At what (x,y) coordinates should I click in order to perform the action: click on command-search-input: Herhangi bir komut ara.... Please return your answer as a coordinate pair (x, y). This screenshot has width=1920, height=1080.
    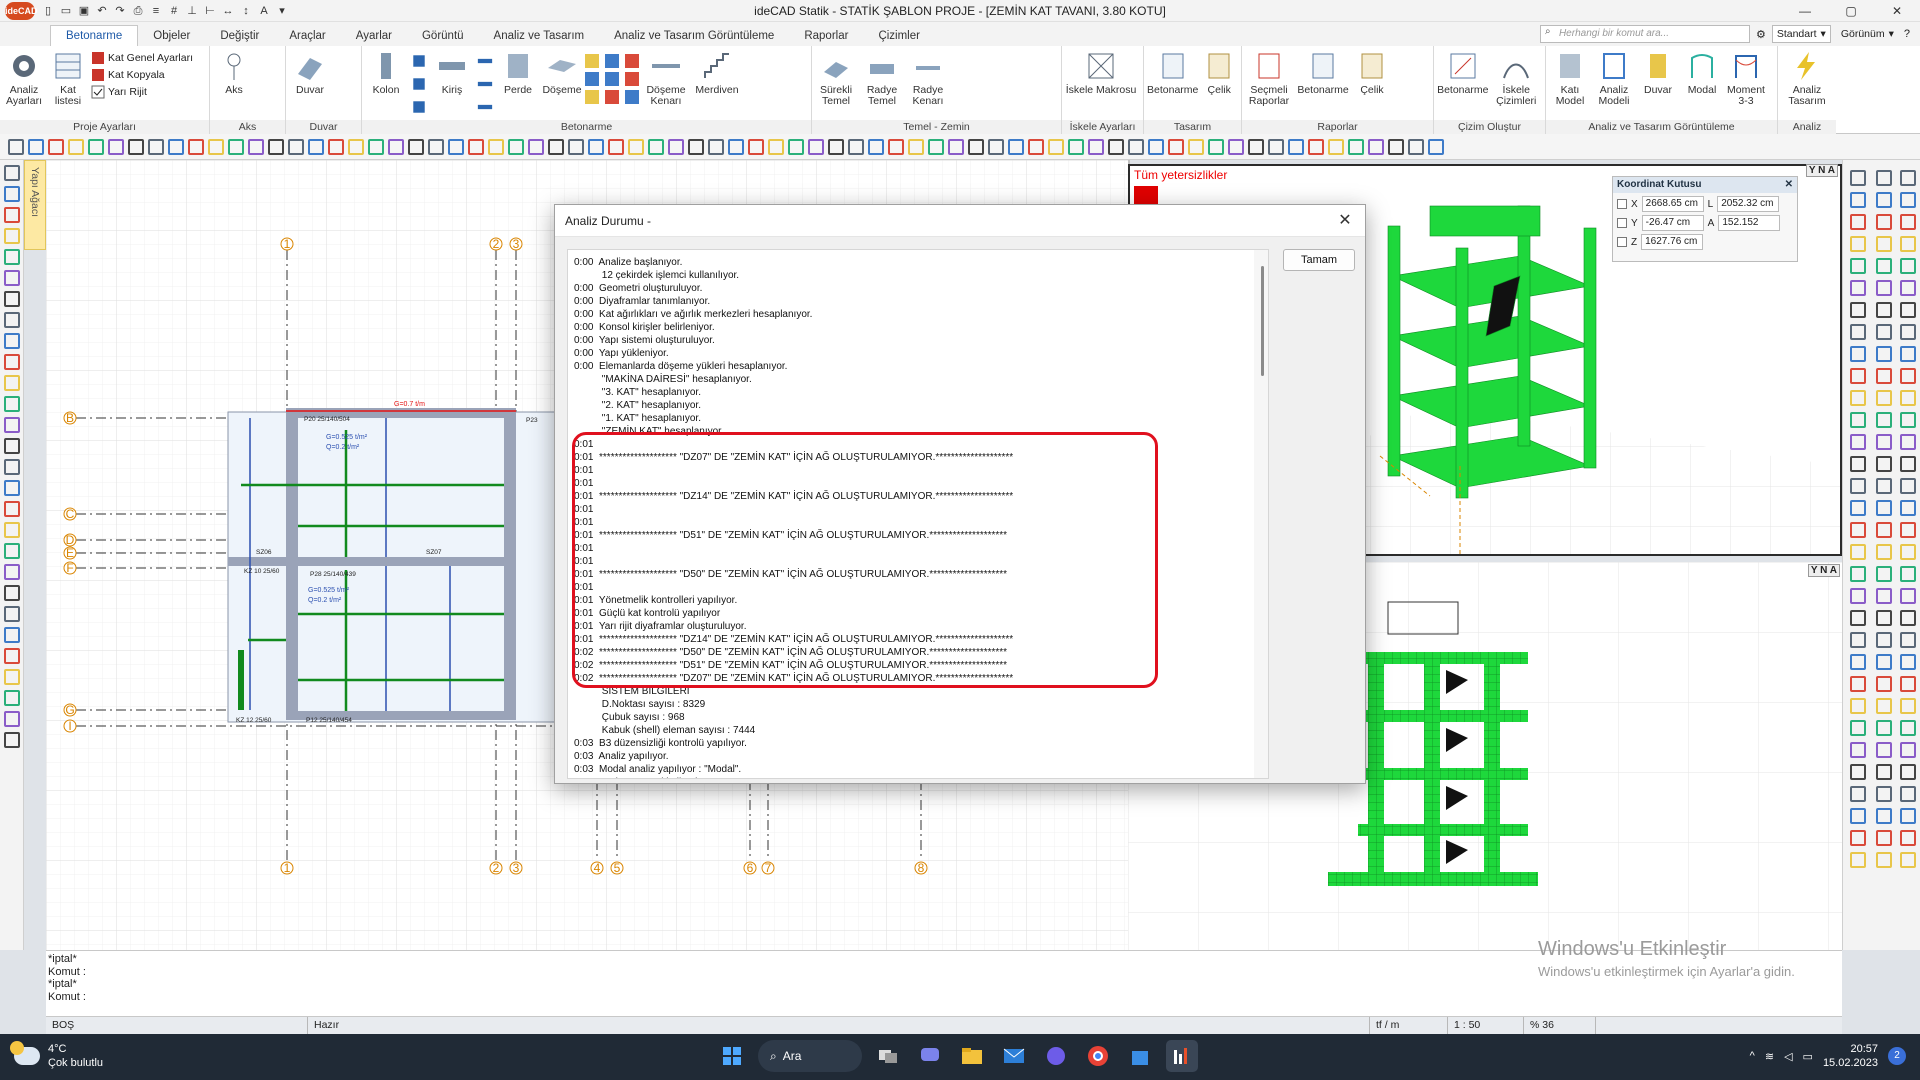
    Looking at the image, I should click on (1644, 34).